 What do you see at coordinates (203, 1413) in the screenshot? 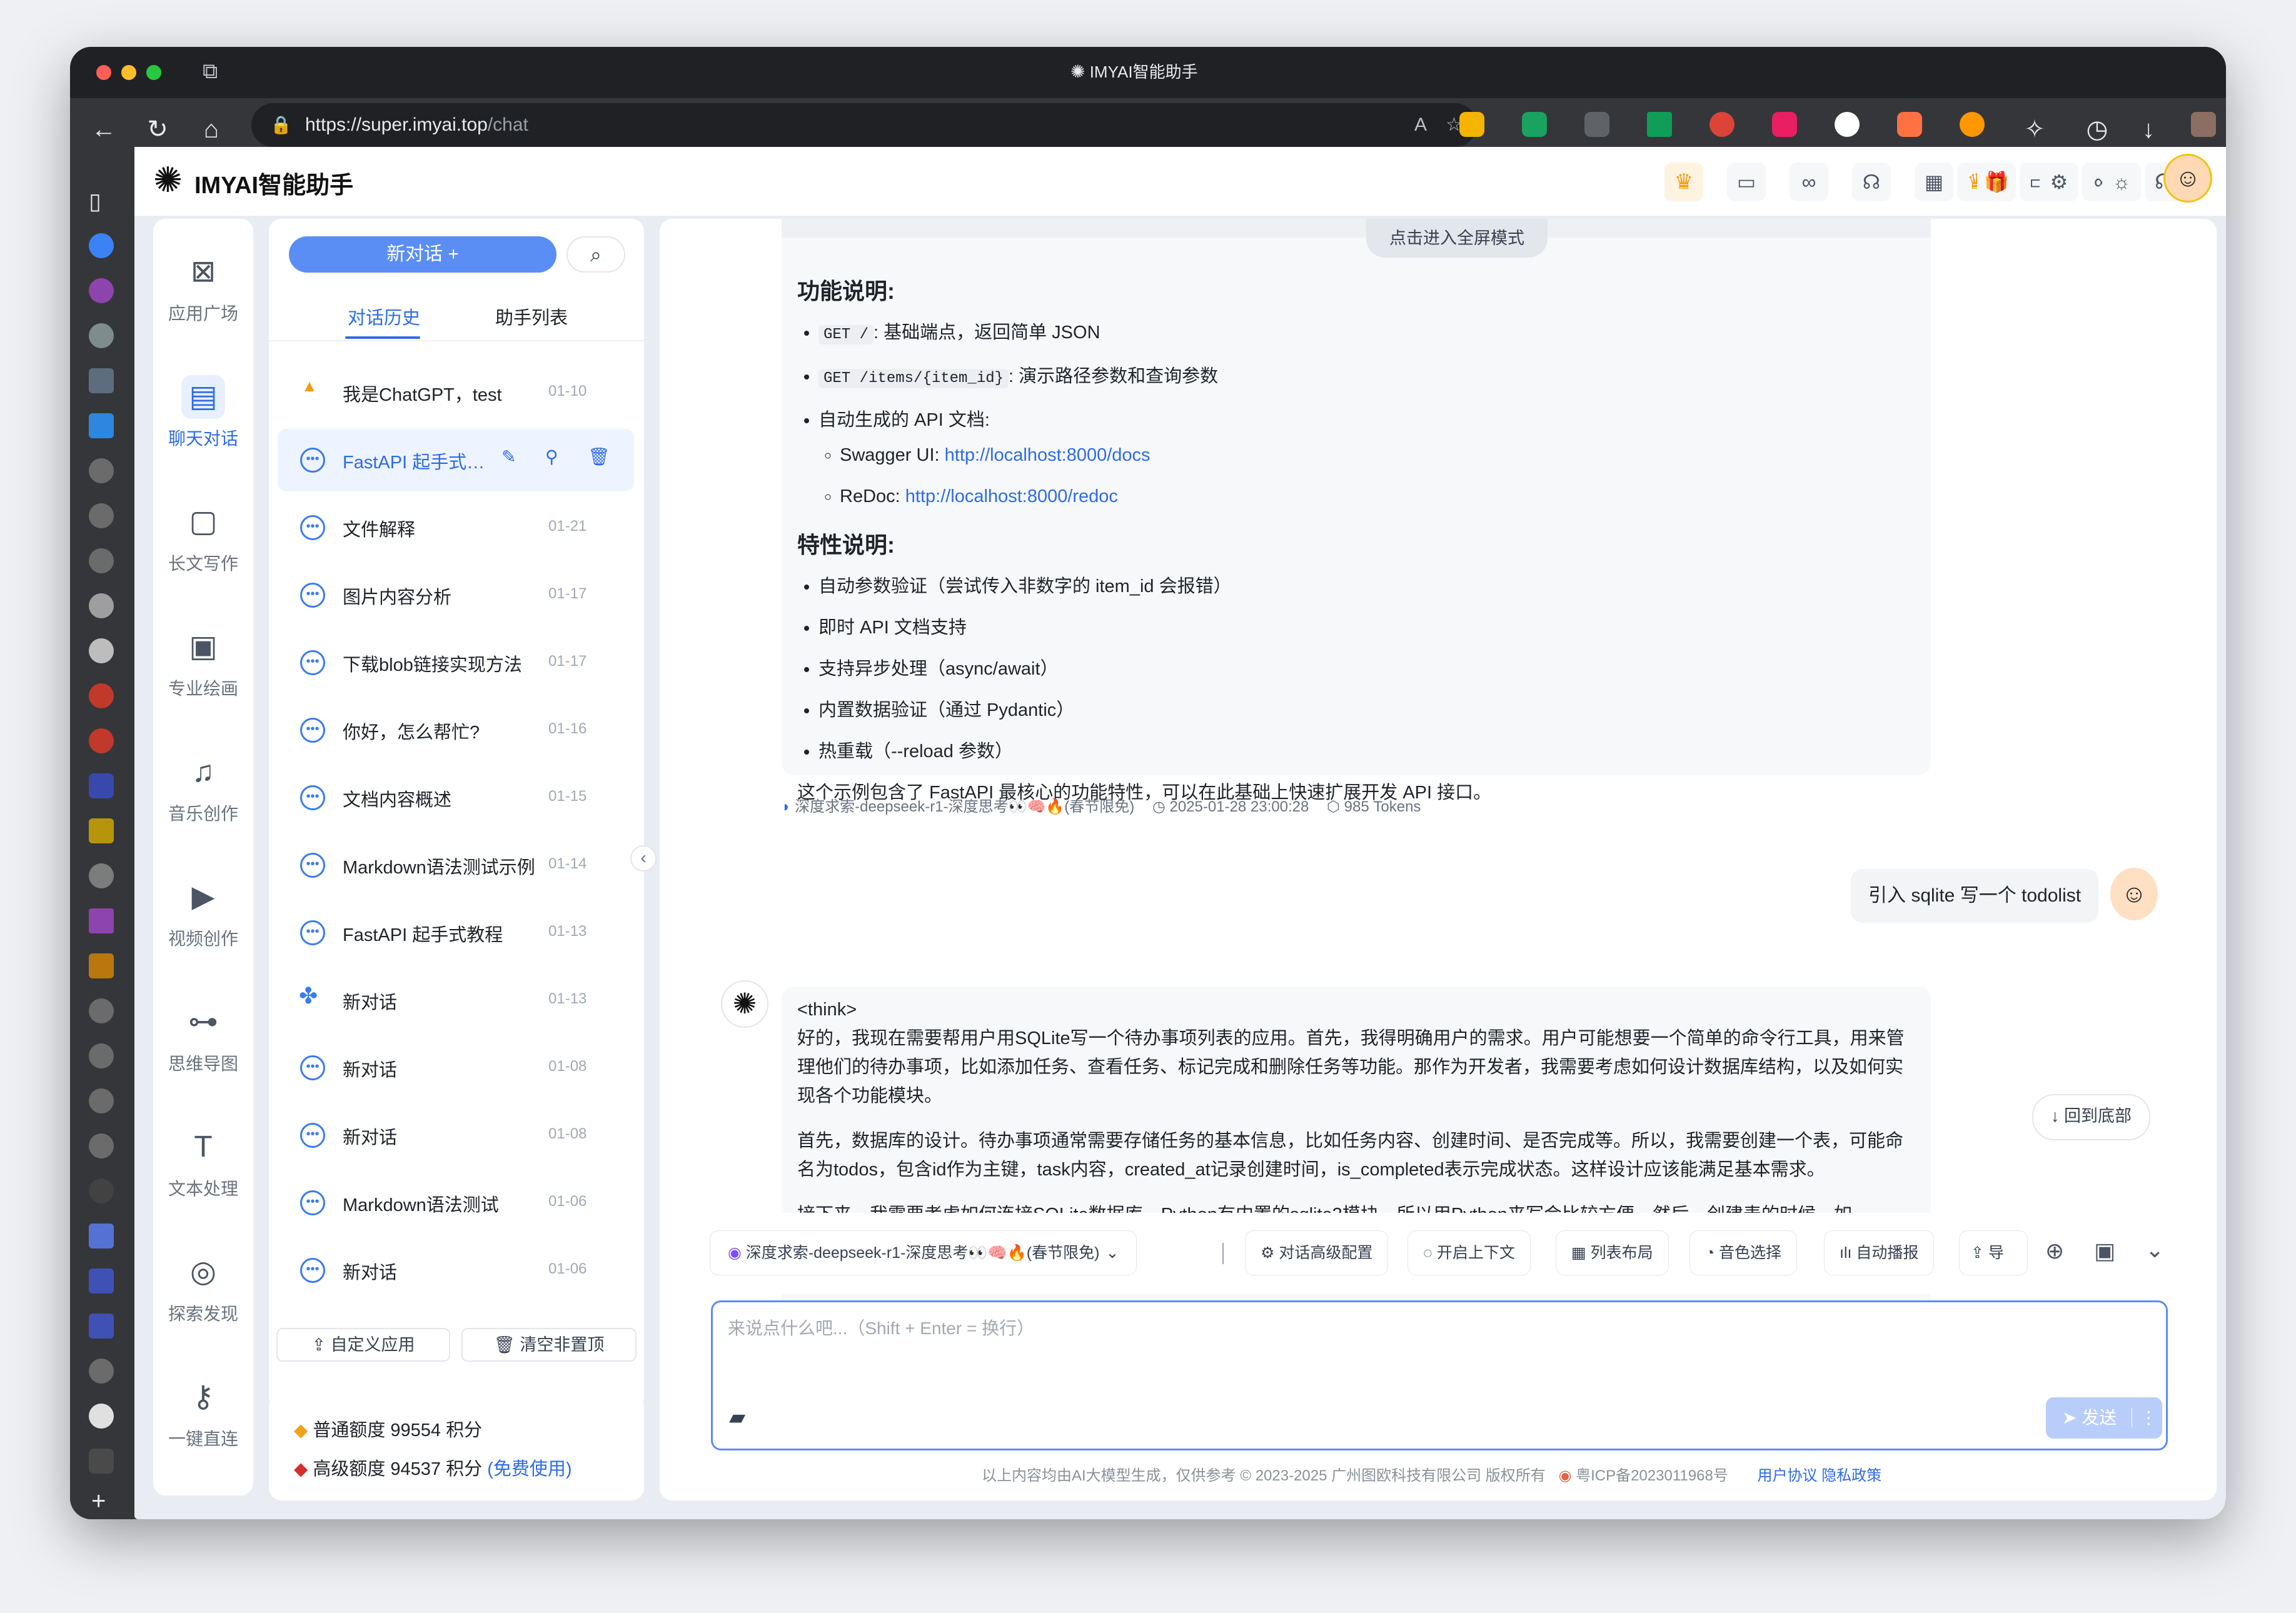
I see `rail-direct: ⚷ 一键直连` at bounding box center [203, 1413].